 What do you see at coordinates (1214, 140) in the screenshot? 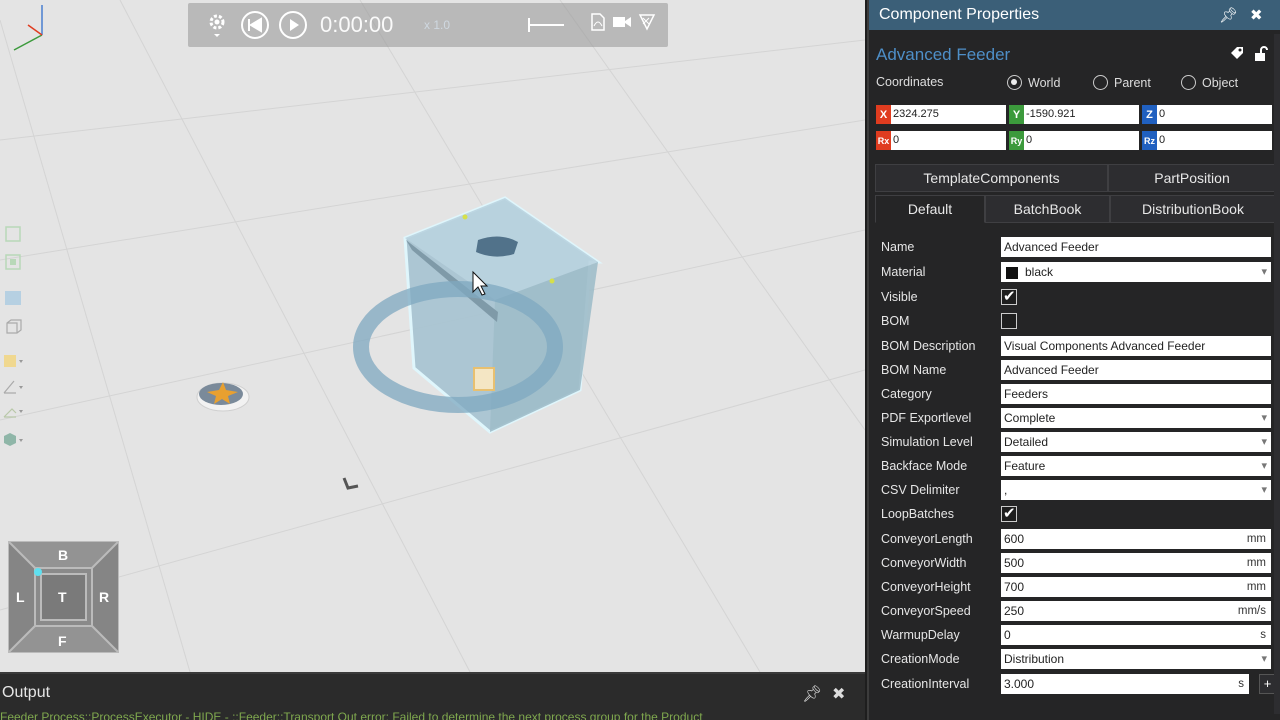
I see `coord-rz-value: 0` at bounding box center [1214, 140].